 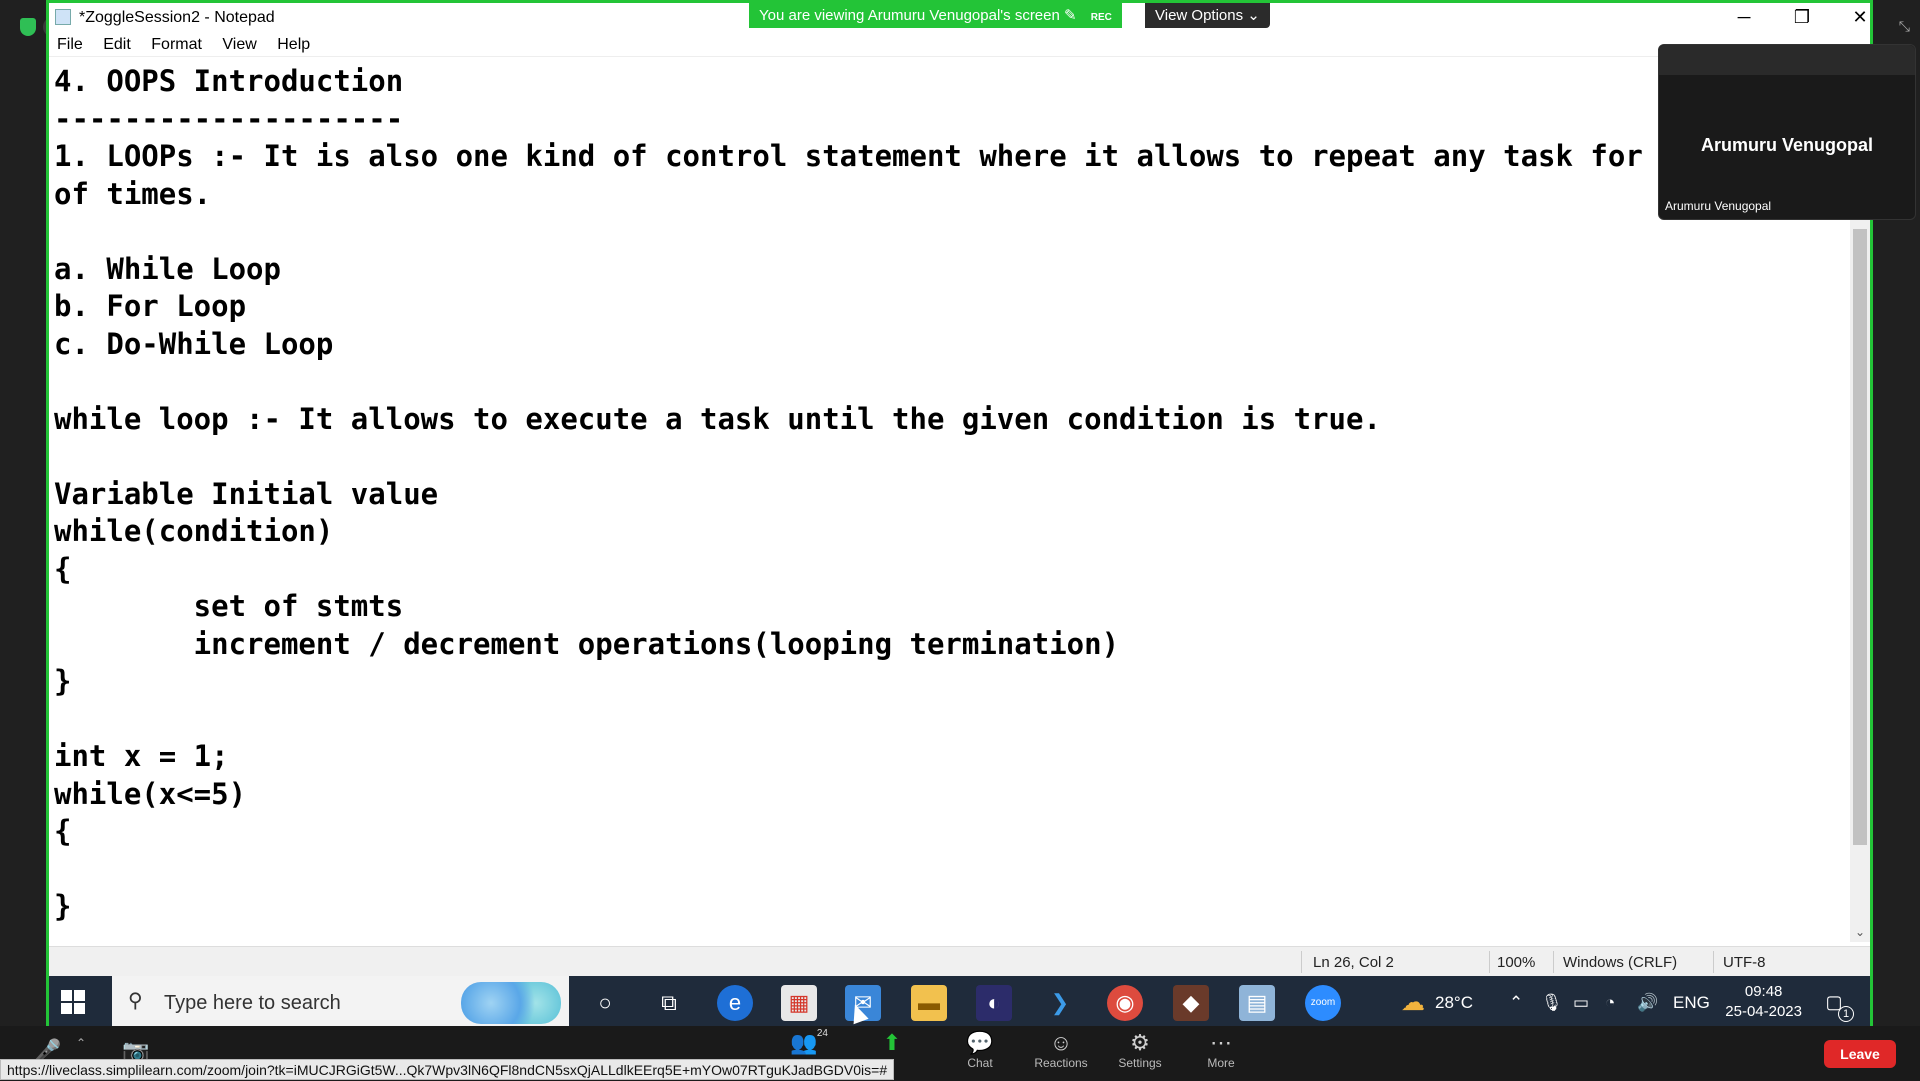 What do you see at coordinates (1070, 15) in the screenshot?
I see `pin-icon: ✎` at bounding box center [1070, 15].